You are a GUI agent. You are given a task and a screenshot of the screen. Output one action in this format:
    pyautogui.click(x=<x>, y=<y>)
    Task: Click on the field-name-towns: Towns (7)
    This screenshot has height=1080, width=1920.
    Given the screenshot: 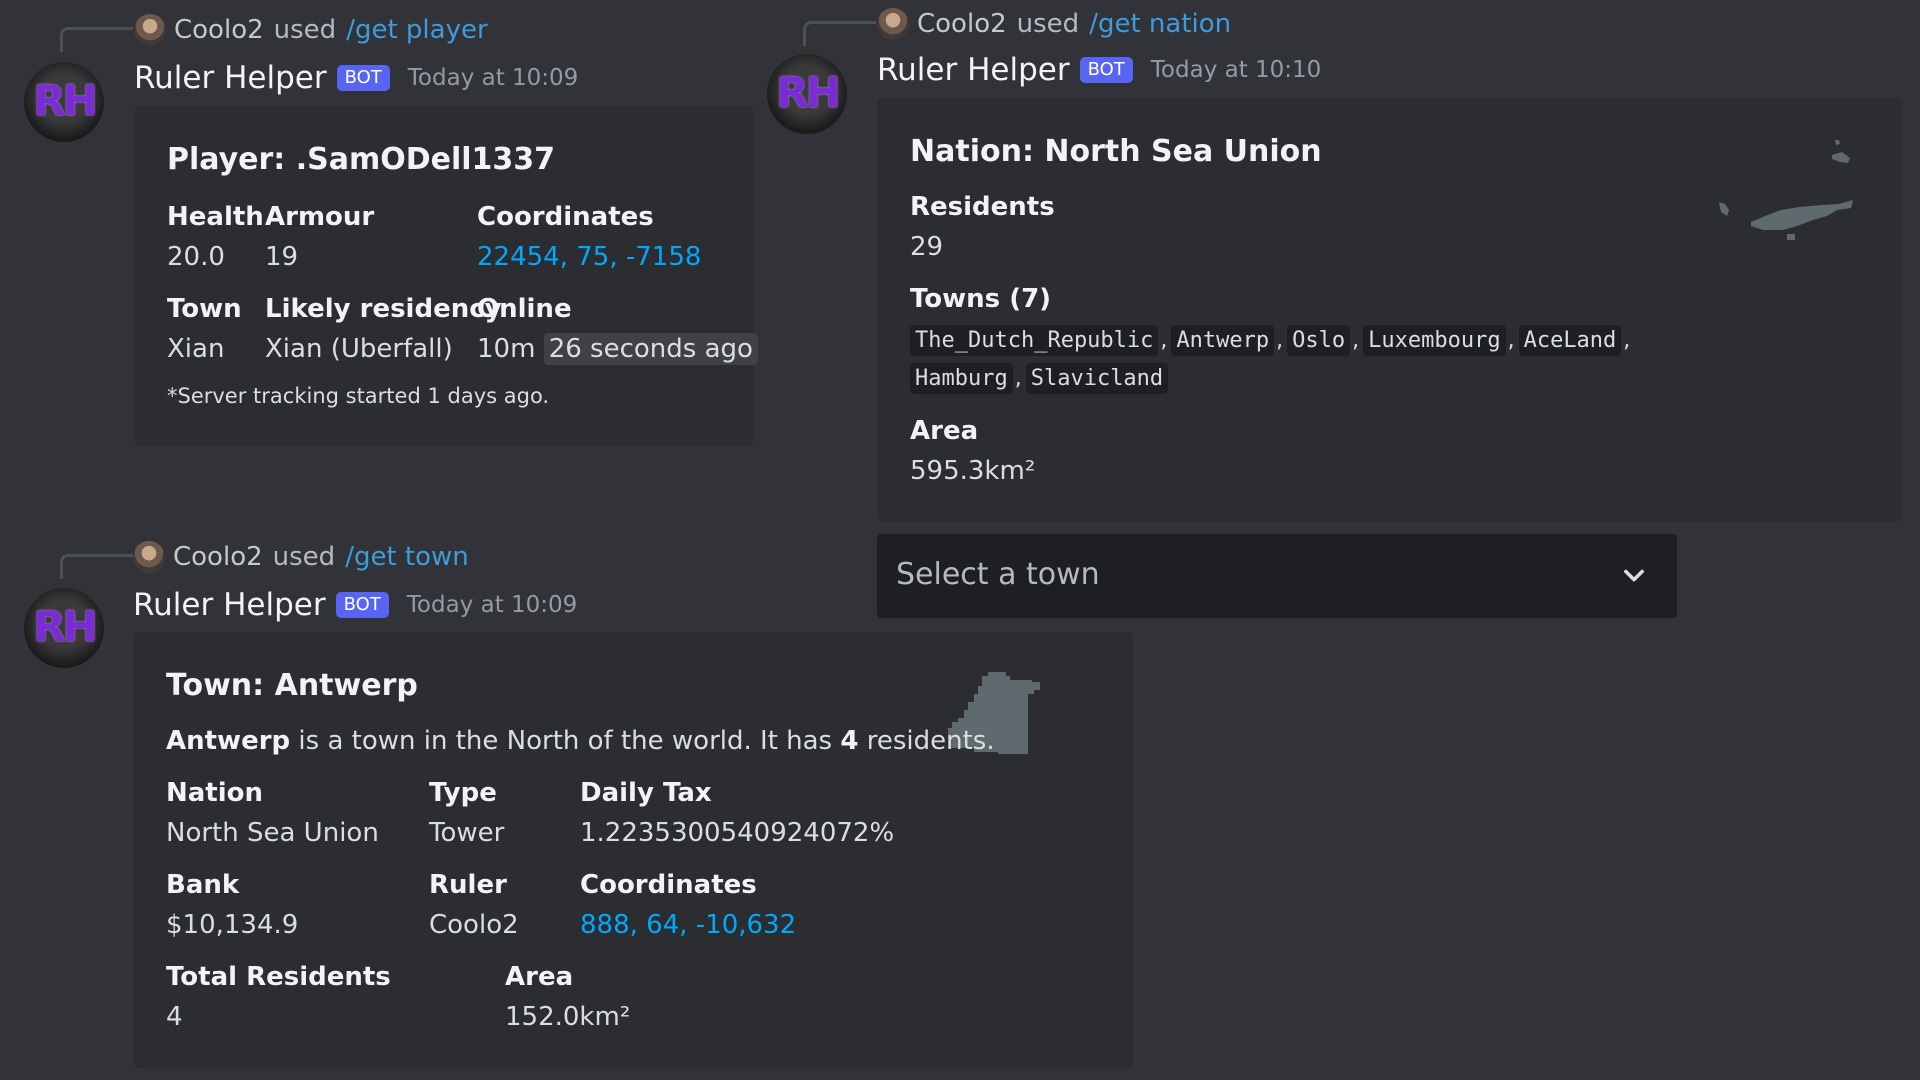 What is the action you would take?
    pyautogui.click(x=981, y=299)
    